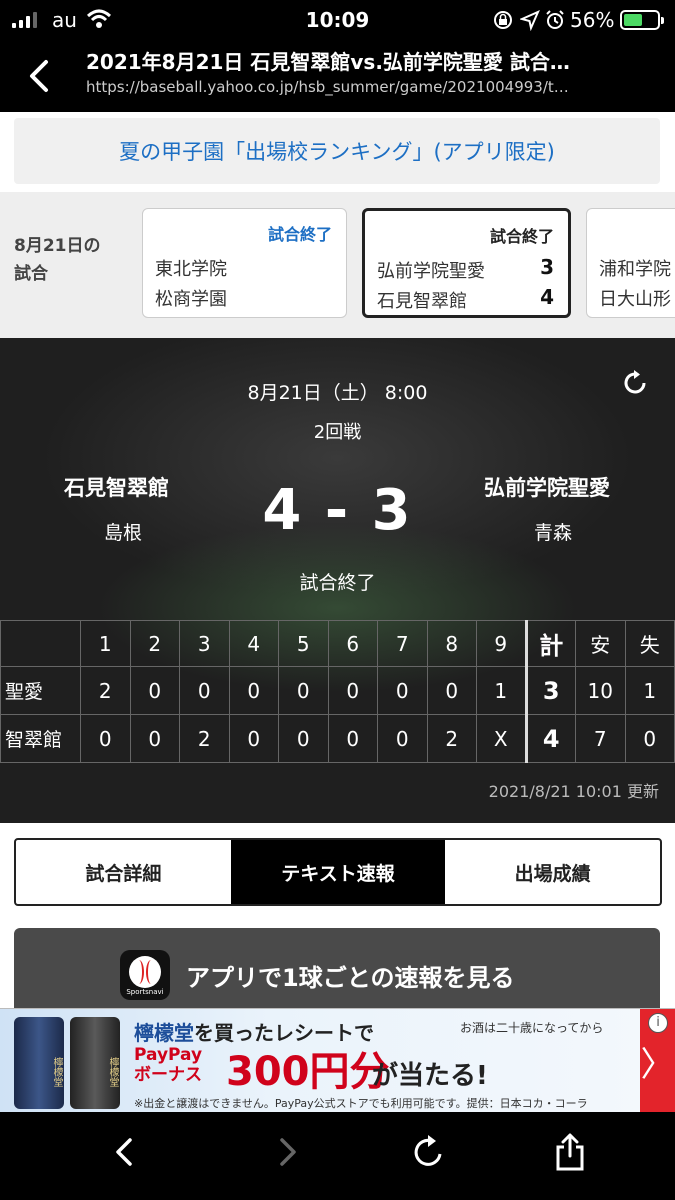  Describe the element at coordinates (658, 1023) in the screenshot. I see `ad-info-icon: i` at that location.